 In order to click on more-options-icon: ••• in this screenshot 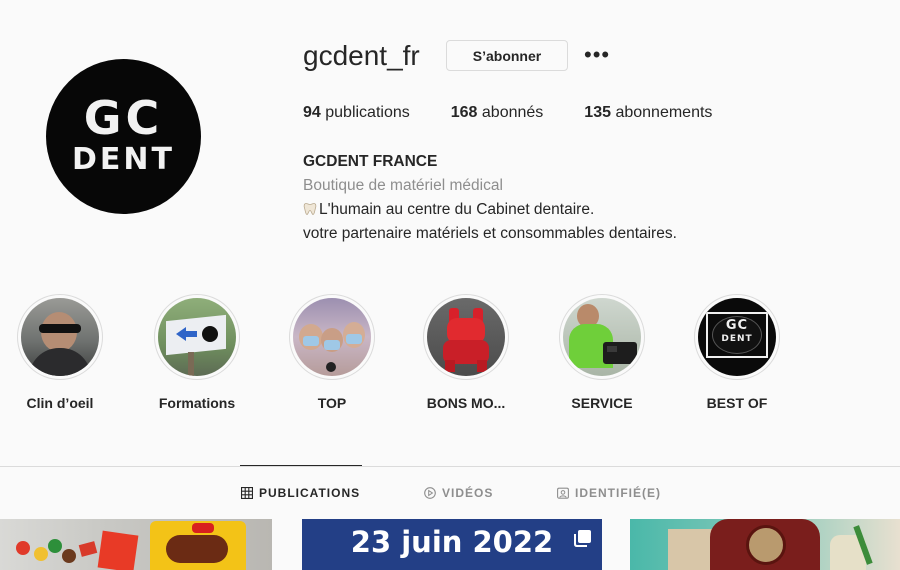, I will do `click(597, 55)`.